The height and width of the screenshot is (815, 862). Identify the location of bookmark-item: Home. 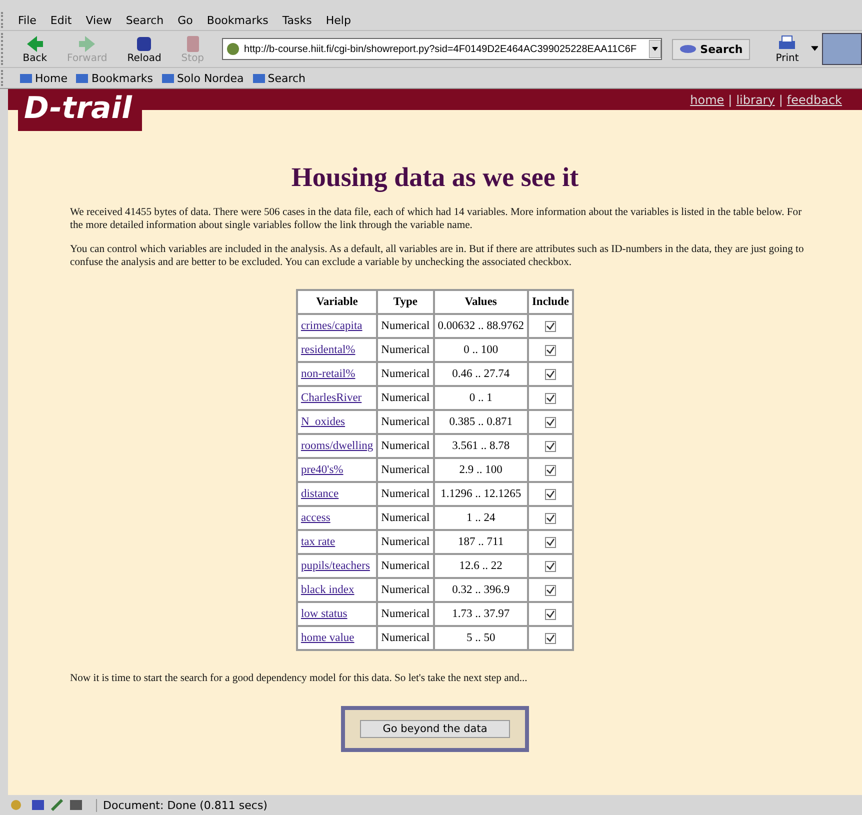
(43, 78).